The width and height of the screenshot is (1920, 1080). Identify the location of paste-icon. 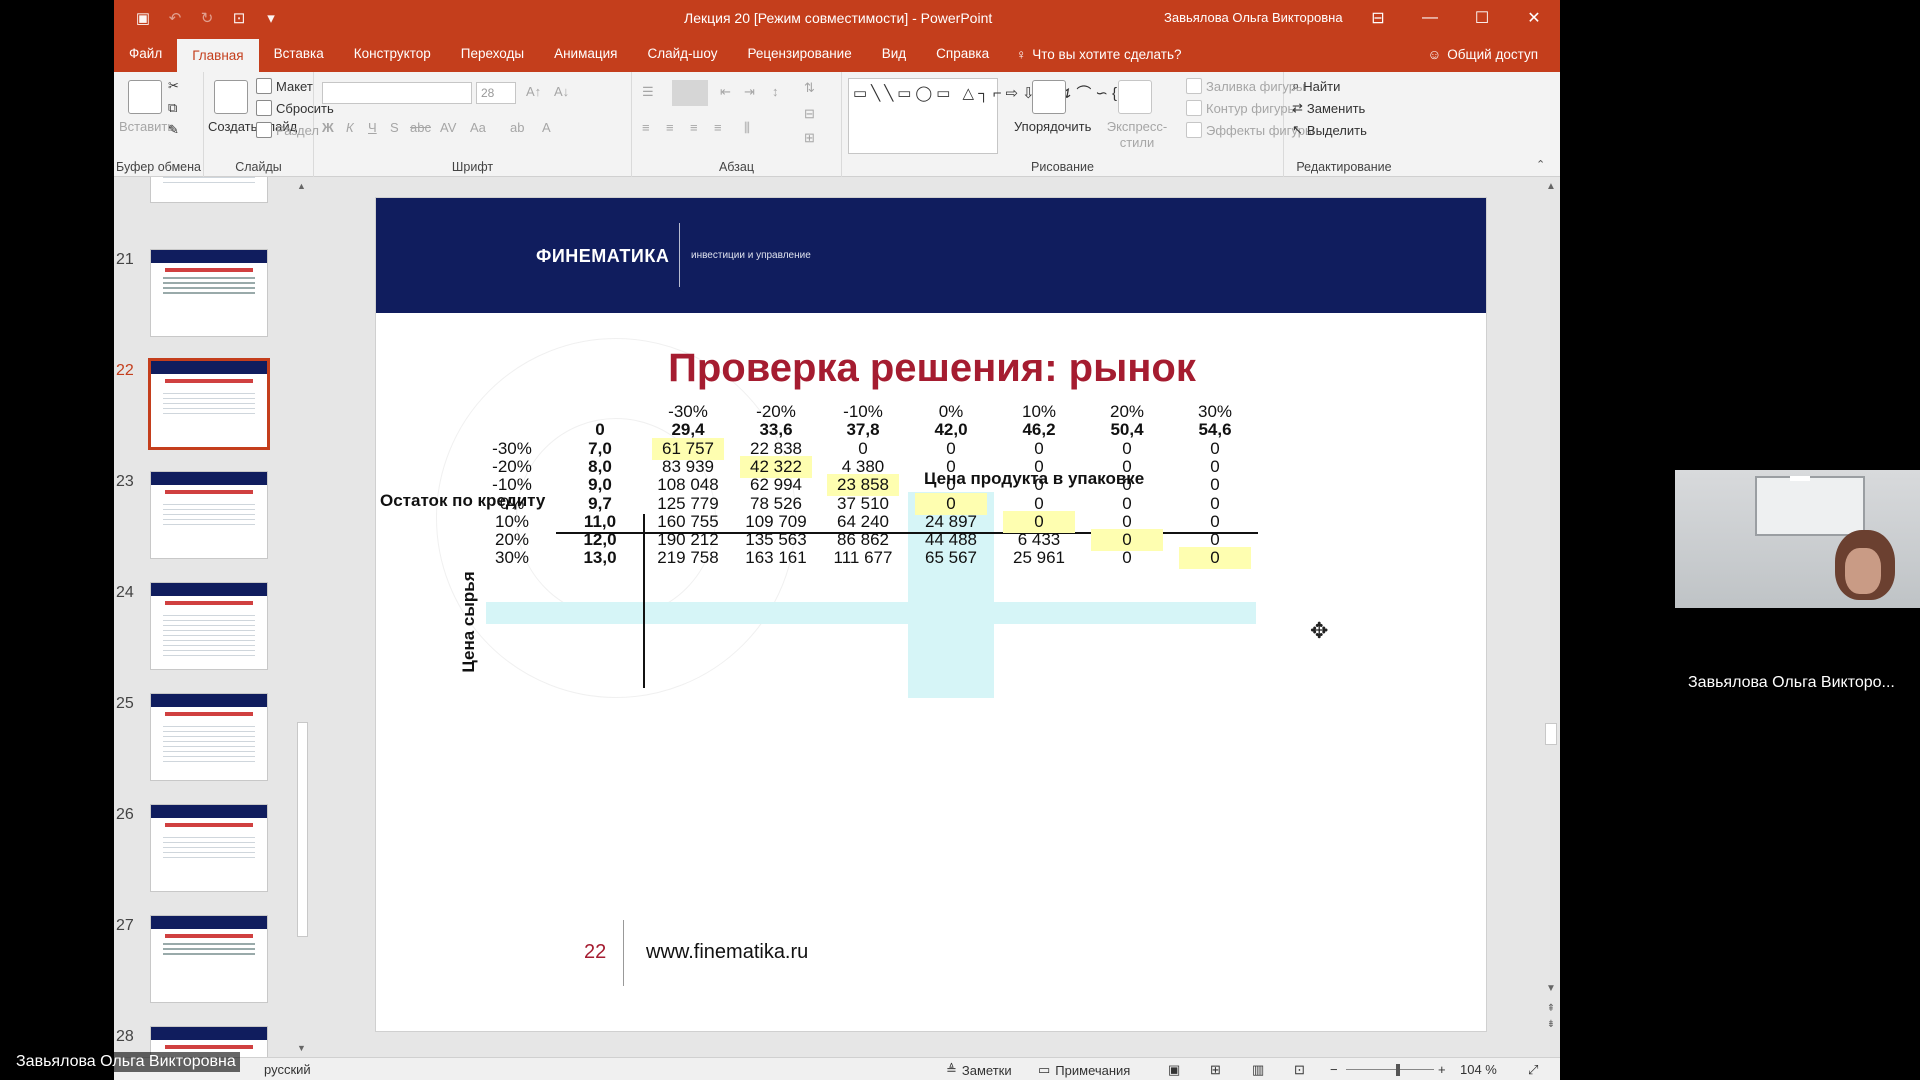
(145, 97).